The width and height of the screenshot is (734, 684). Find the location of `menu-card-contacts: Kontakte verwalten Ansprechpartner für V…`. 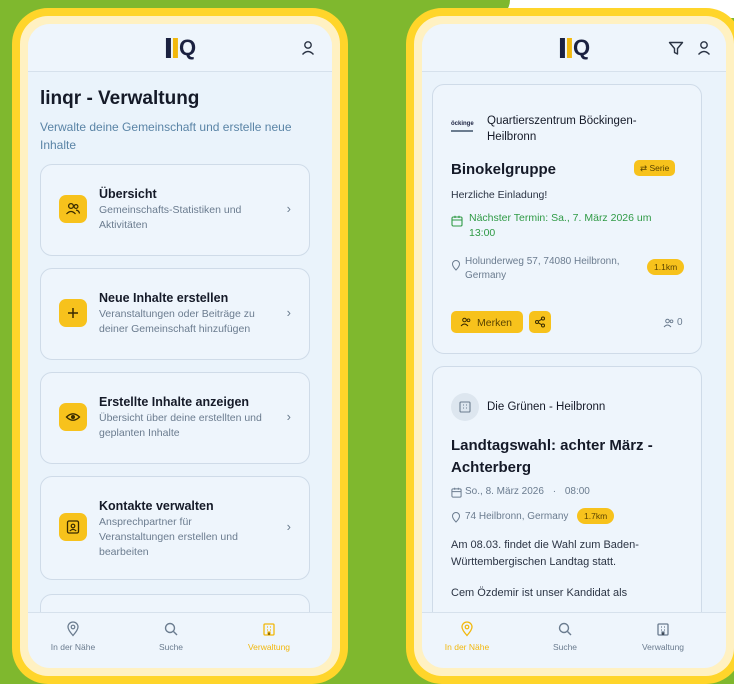

menu-card-contacts: Kontakte verwalten Ansprechpartner für V… is located at coordinates (175, 528).